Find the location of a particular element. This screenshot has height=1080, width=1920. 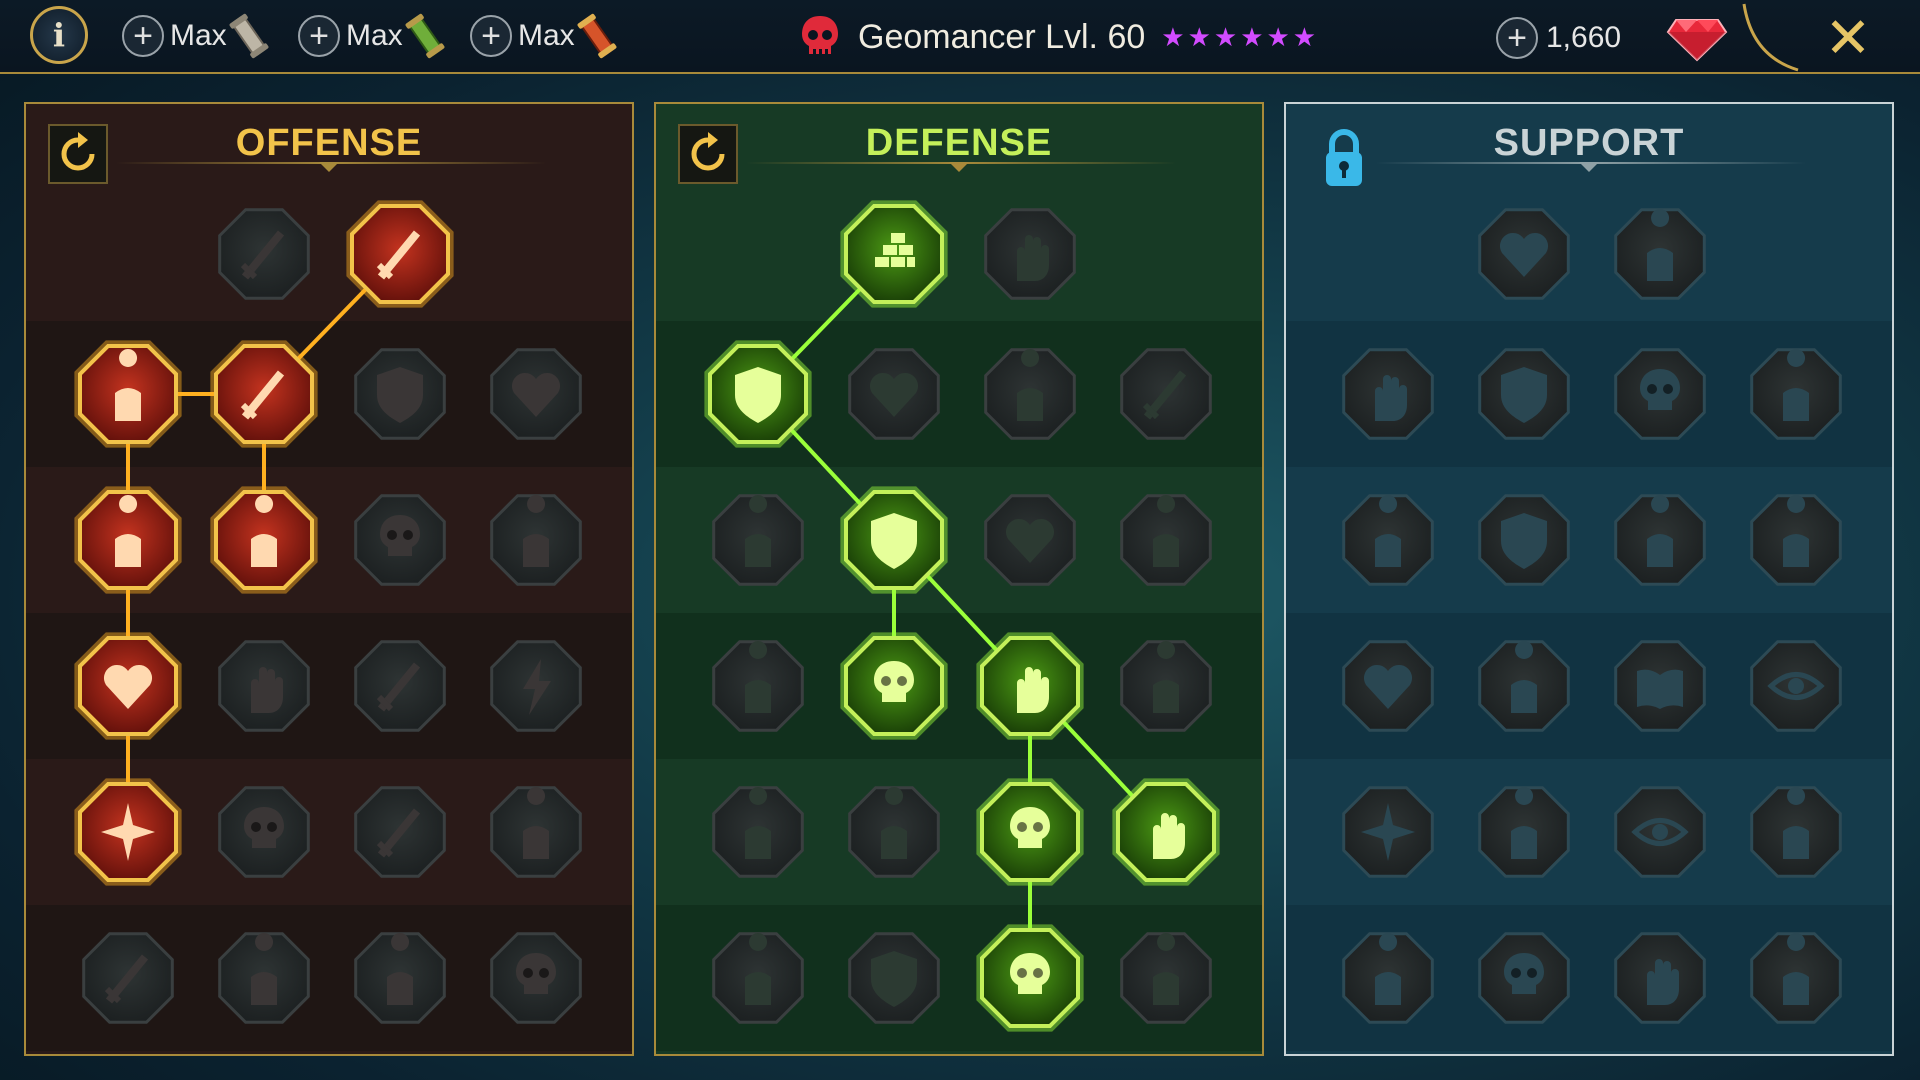

scroll-gray-icon is located at coordinates (249, 36).